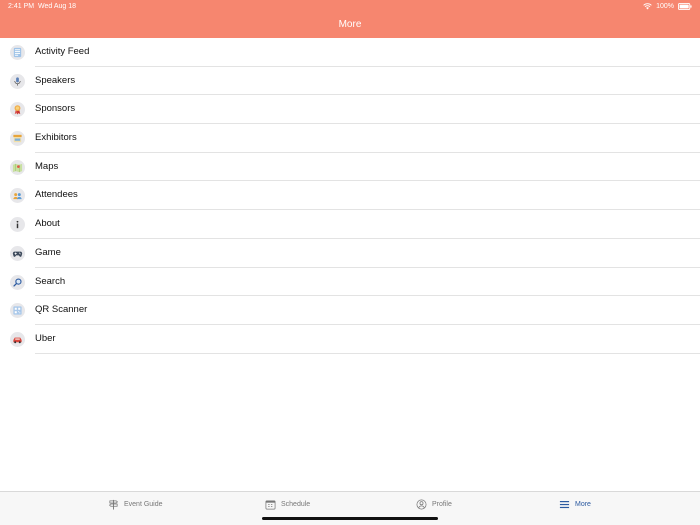  Describe the element at coordinates (350, 52) in the screenshot. I see `menu-item-activity-feed: Activity Feed` at that location.